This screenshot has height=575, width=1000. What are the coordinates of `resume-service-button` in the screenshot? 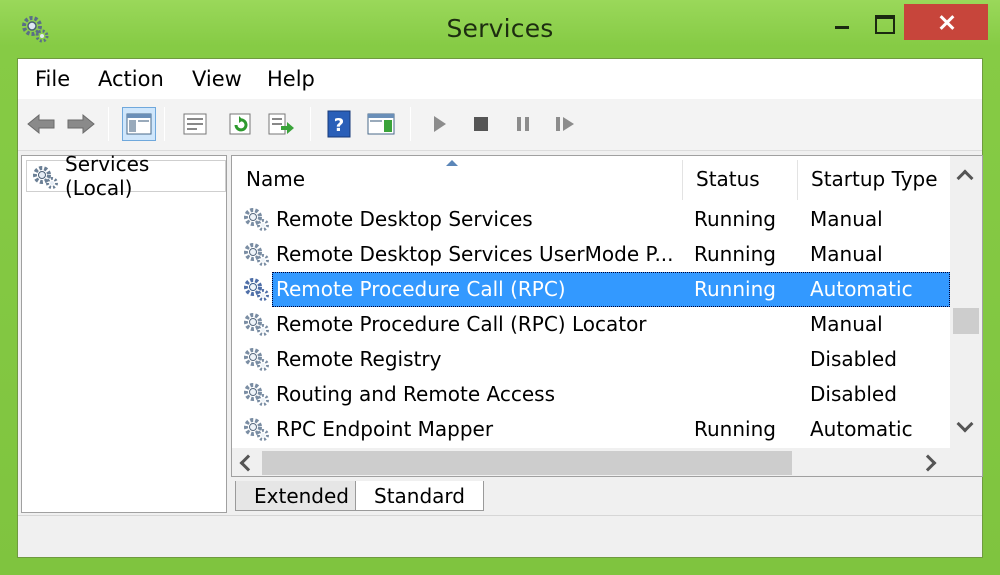 It's located at (565, 124).